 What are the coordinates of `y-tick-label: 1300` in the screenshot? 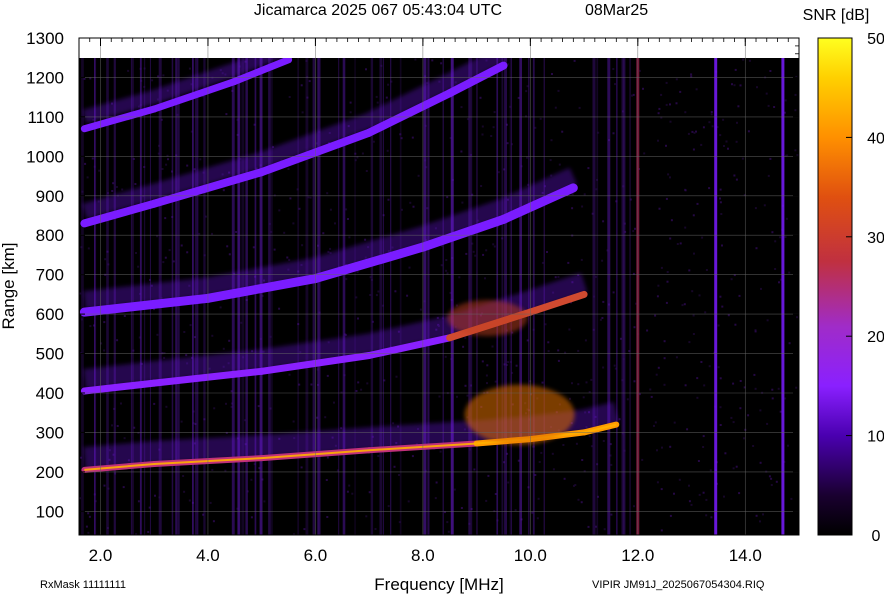 It's located at (45, 38).